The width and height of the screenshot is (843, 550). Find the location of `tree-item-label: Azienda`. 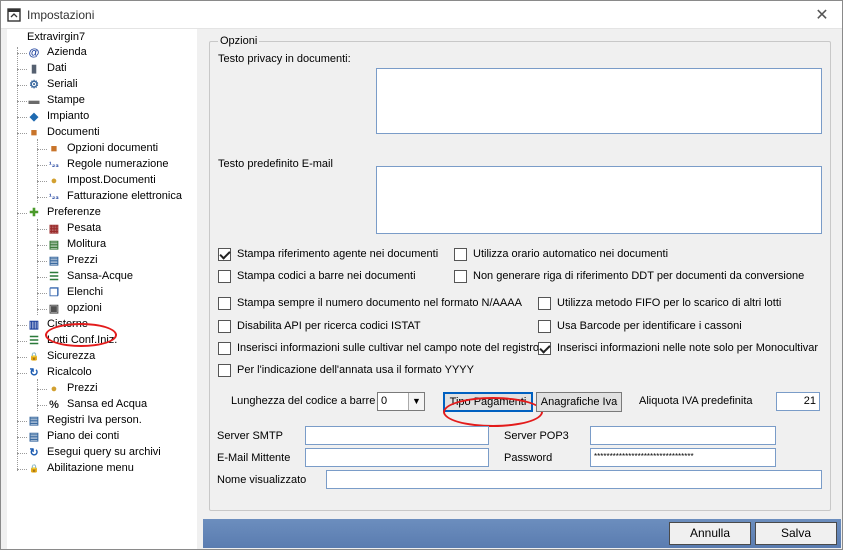

tree-item-label: Azienda is located at coordinates (67, 52).